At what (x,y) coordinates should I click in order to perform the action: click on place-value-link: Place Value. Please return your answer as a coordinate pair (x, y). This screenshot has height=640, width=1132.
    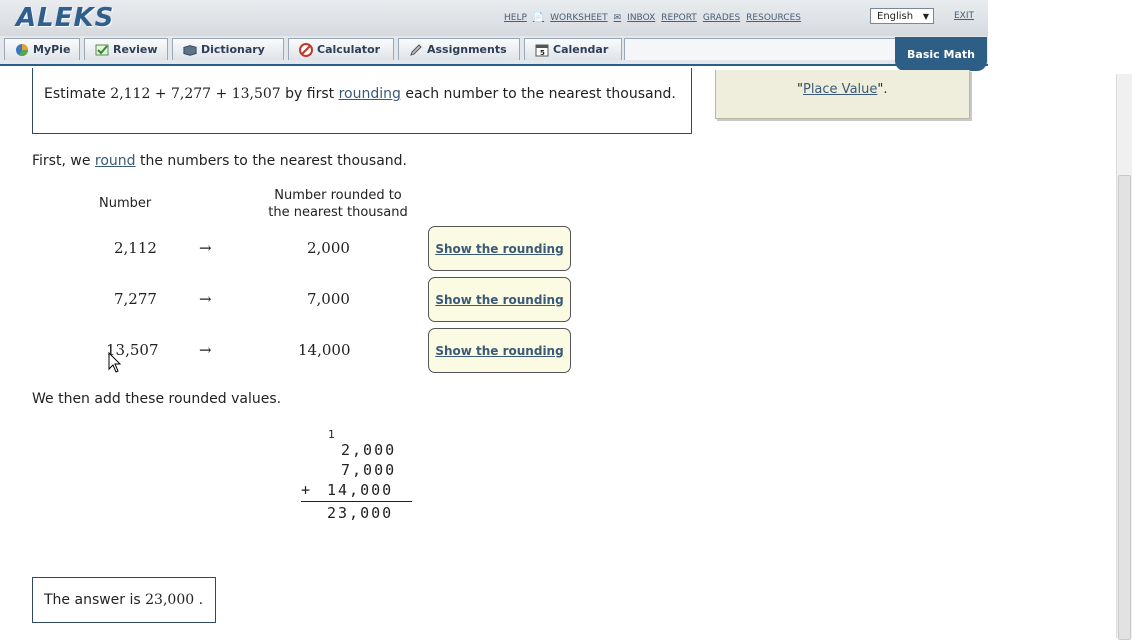
    Looking at the image, I should click on (840, 89).